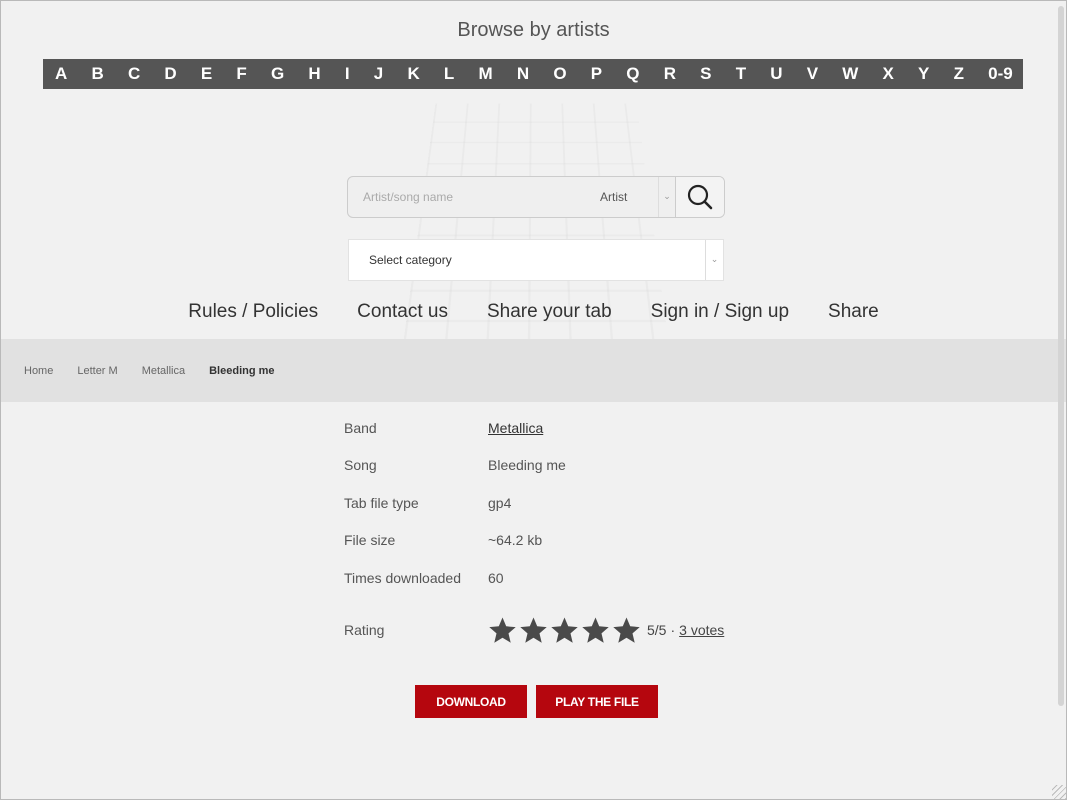  I want to click on detail-row-band: Band Metallica, so click(554, 428).